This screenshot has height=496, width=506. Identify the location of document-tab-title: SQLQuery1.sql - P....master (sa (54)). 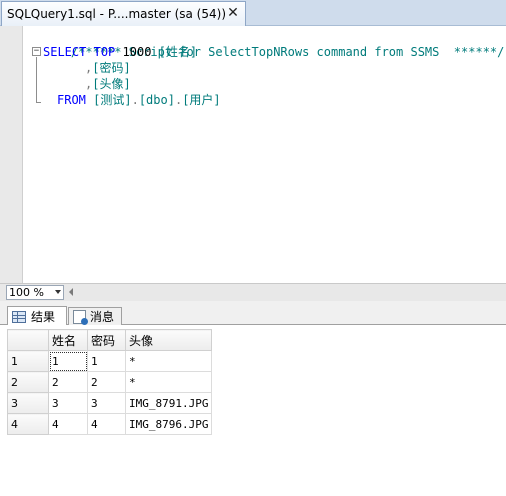
(116, 14).